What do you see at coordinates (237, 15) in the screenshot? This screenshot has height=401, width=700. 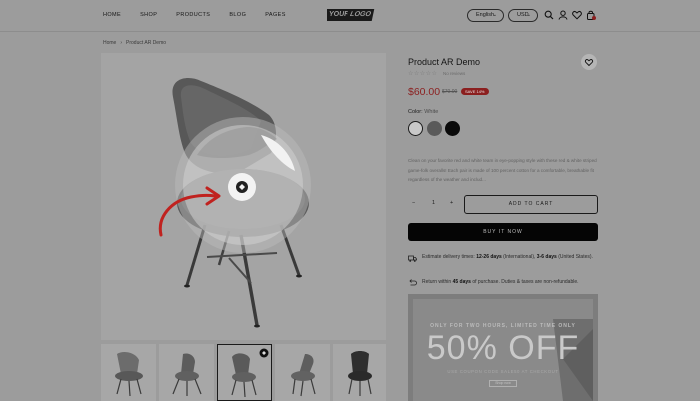 I see `nav-blog: BLOG` at bounding box center [237, 15].